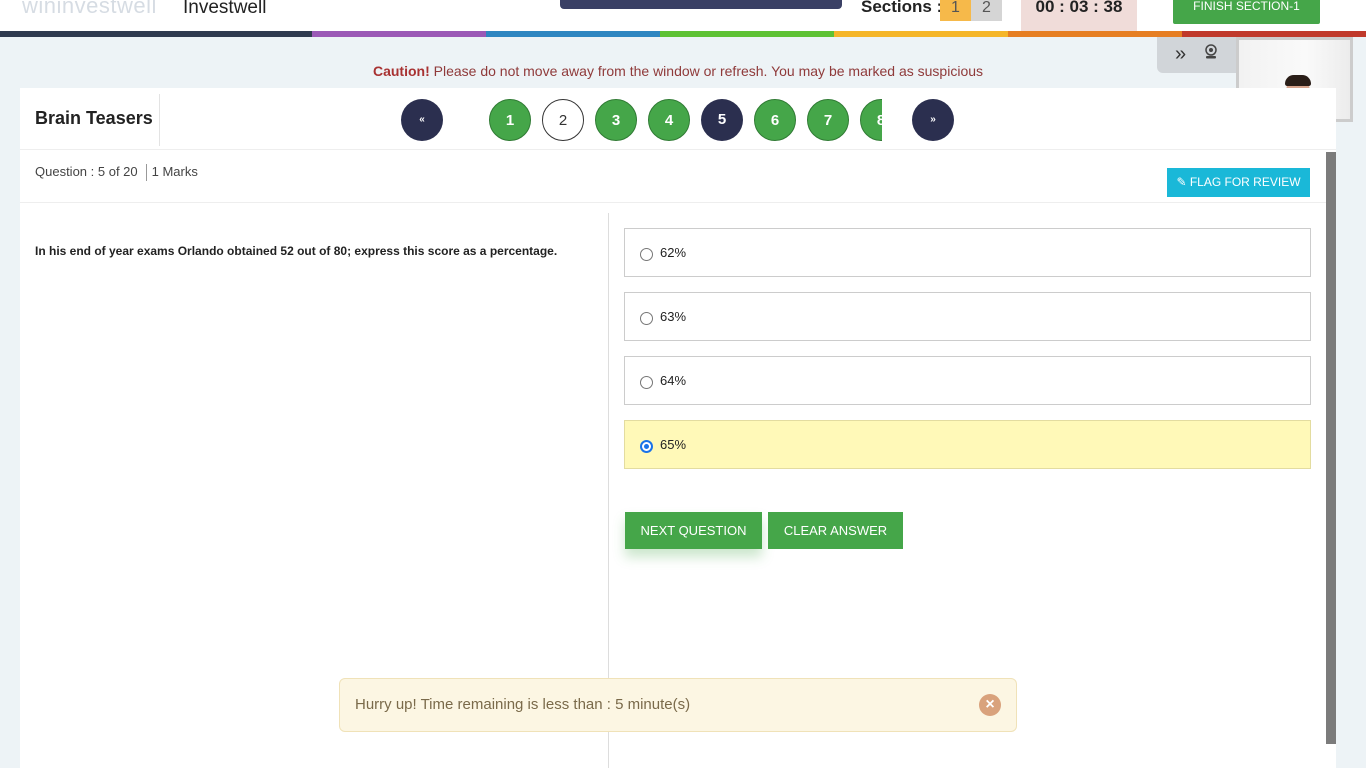  Describe the element at coordinates (693, 530) in the screenshot. I see `next-question-button: NEXT QUESTION` at that location.